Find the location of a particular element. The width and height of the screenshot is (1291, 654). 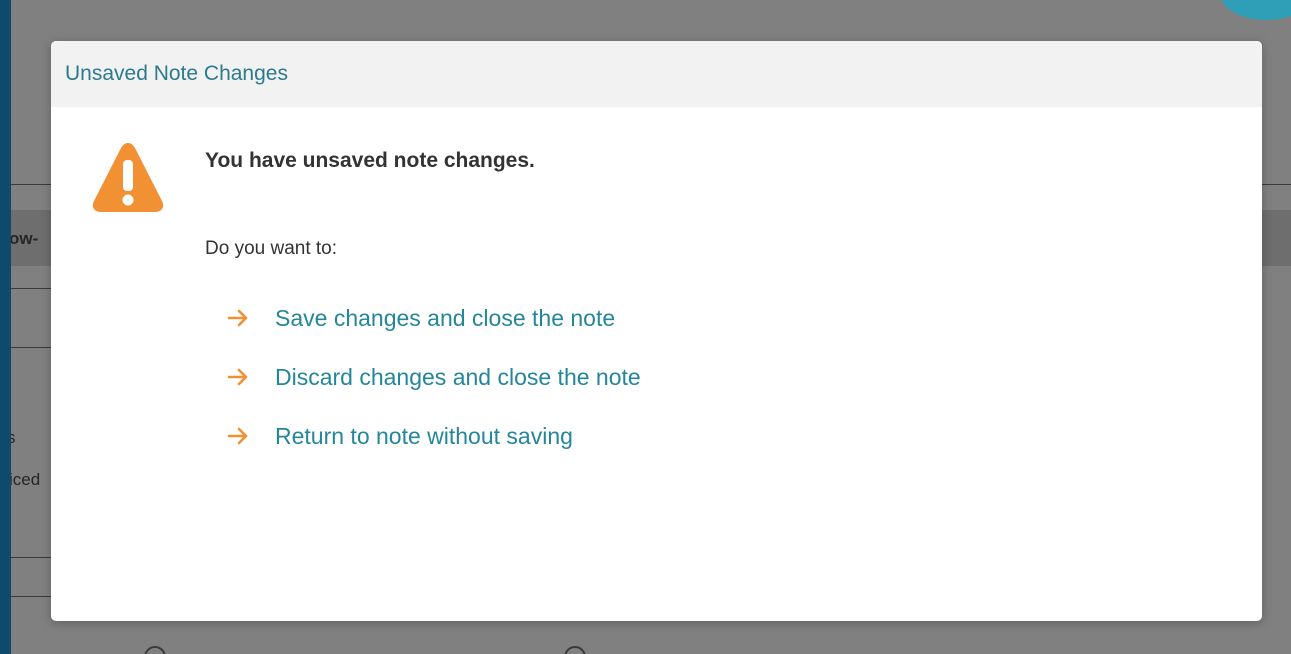

bg-tab-fragment: ow- is located at coordinates (25, 238).